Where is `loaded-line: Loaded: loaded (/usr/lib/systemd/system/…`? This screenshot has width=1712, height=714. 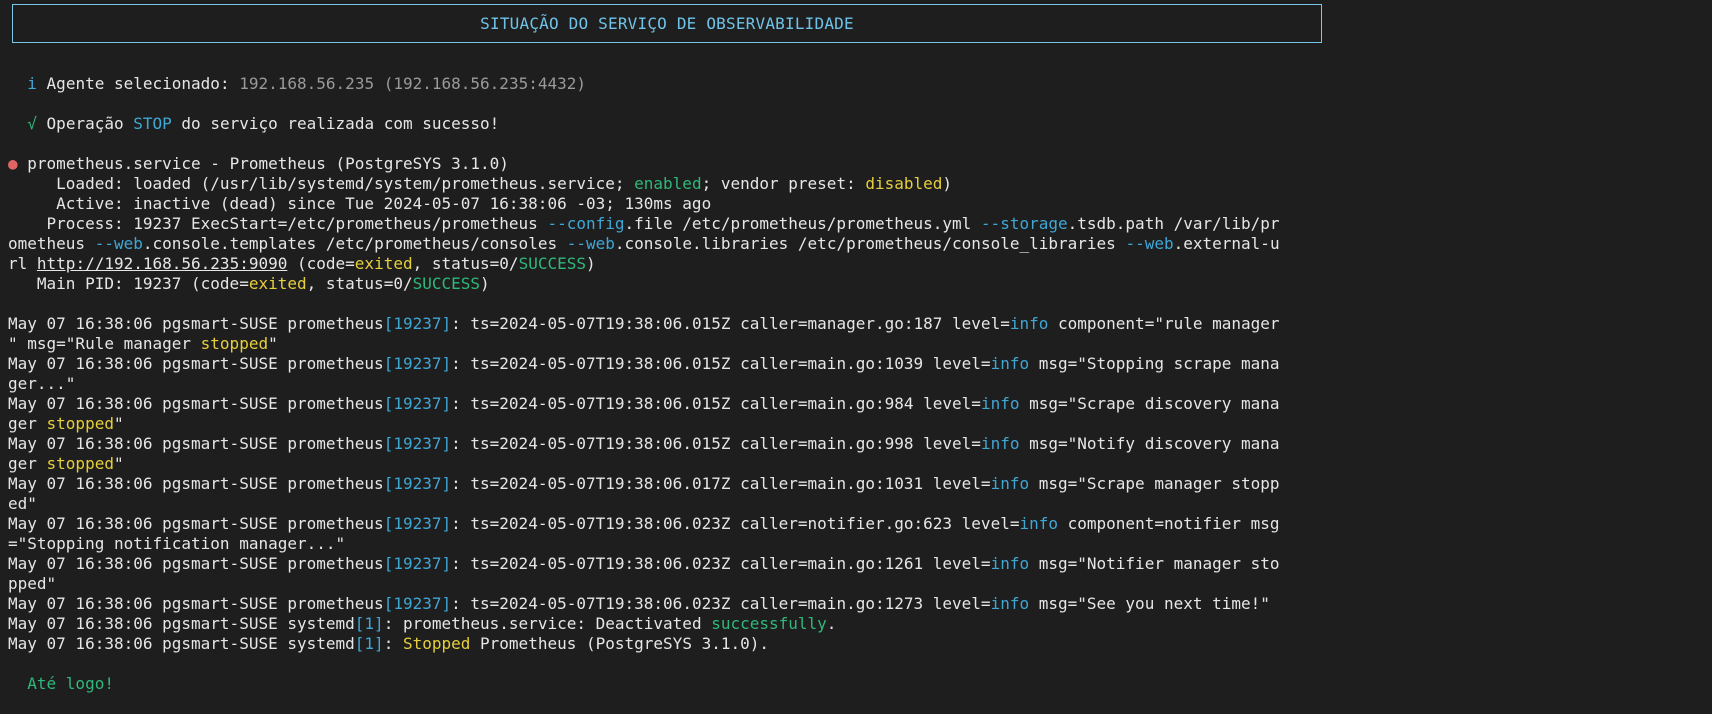 loaded-line: Loaded: loaded (/usr/lib/systemd/system/… is located at coordinates (480, 183).